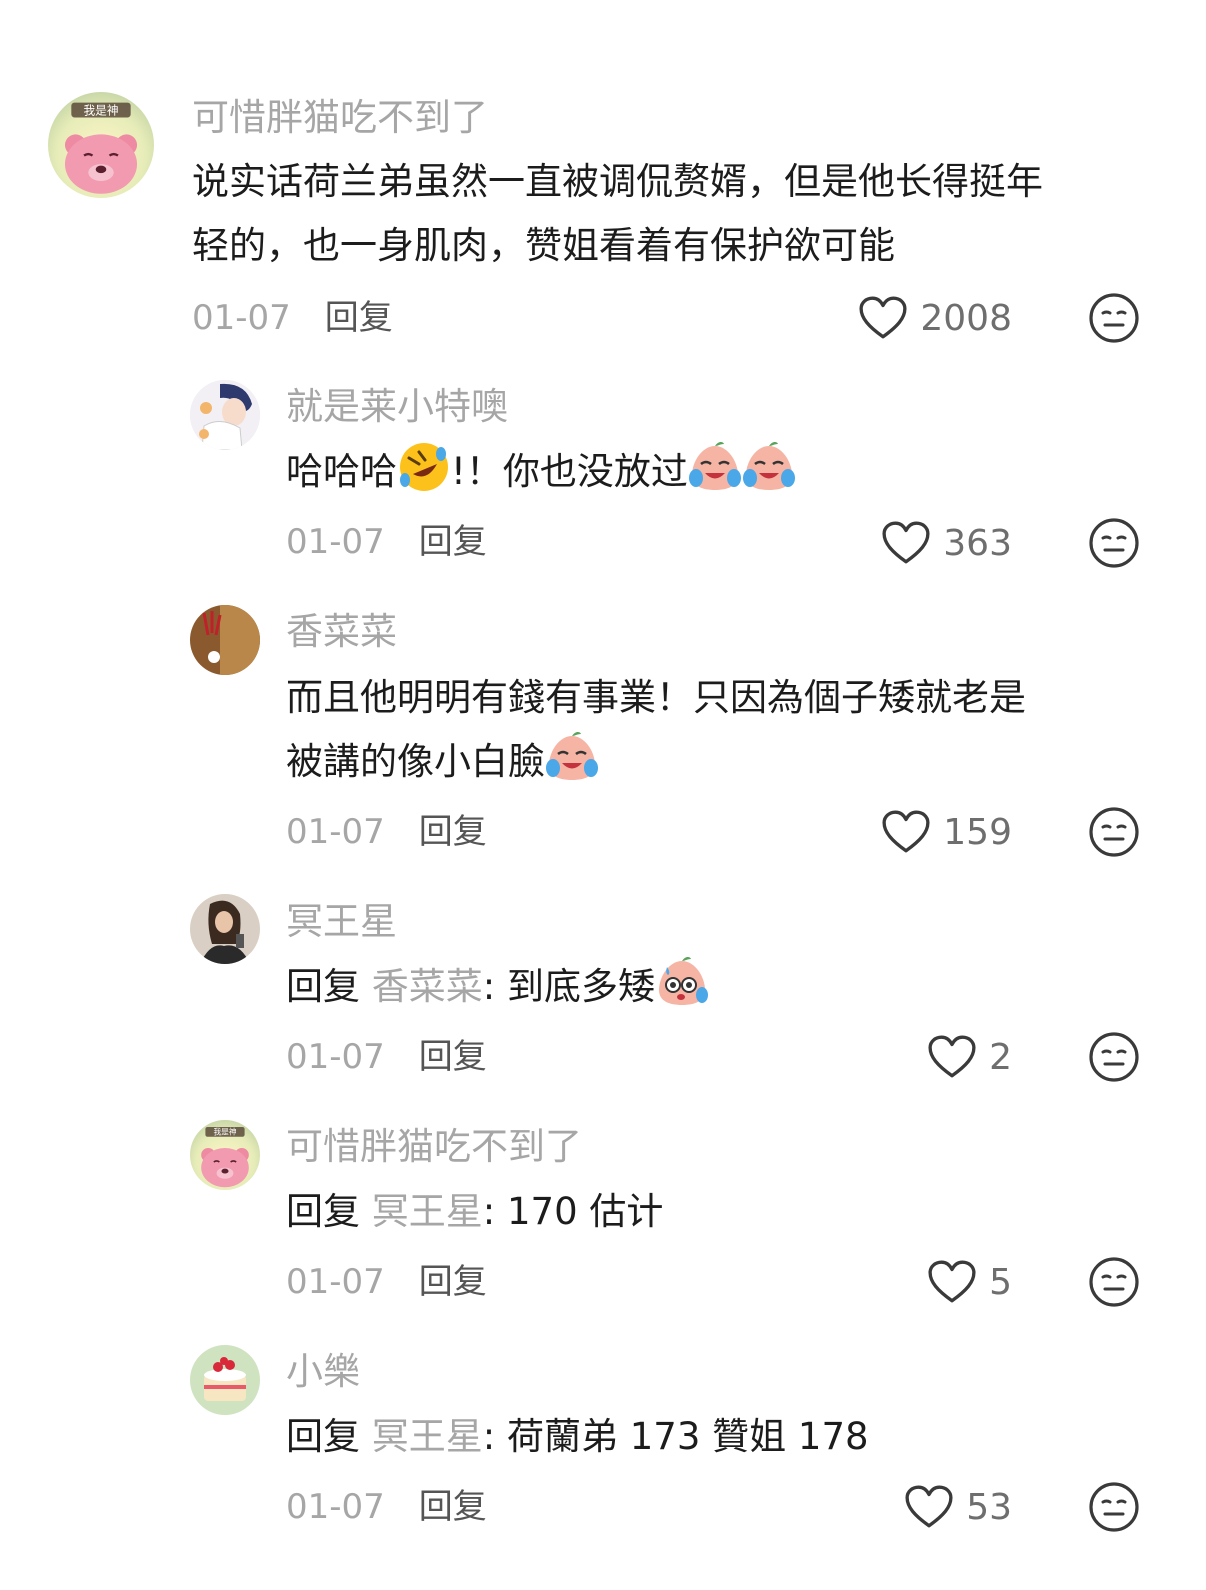 Image resolution: width=1206 pixels, height=1590 pixels. What do you see at coordinates (577, 1436) in the screenshot?
I see `comment-text: 回复 冥王星: 荷蘭弟 173 贊姐 178` at bounding box center [577, 1436].